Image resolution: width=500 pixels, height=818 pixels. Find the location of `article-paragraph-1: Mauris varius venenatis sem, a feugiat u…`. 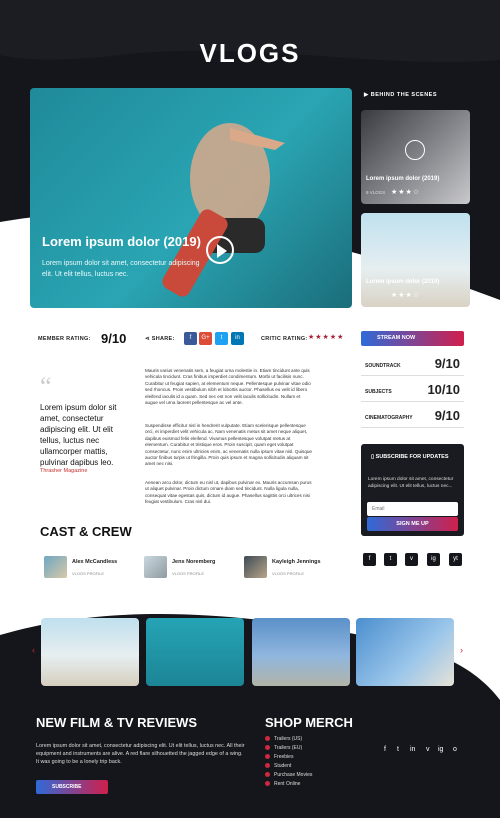

article-paragraph-1: Mauris varius venenatis sem, a feugiat u… is located at coordinates (228, 387).